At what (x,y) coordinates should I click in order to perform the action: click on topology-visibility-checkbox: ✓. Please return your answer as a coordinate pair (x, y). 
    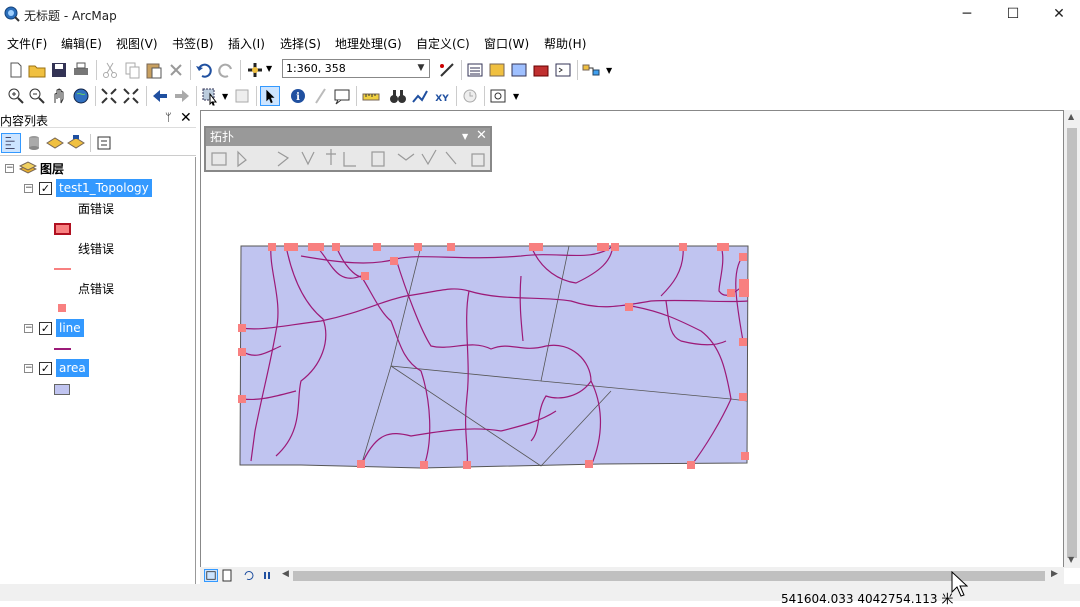
    Looking at the image, I should click on (45, 188).